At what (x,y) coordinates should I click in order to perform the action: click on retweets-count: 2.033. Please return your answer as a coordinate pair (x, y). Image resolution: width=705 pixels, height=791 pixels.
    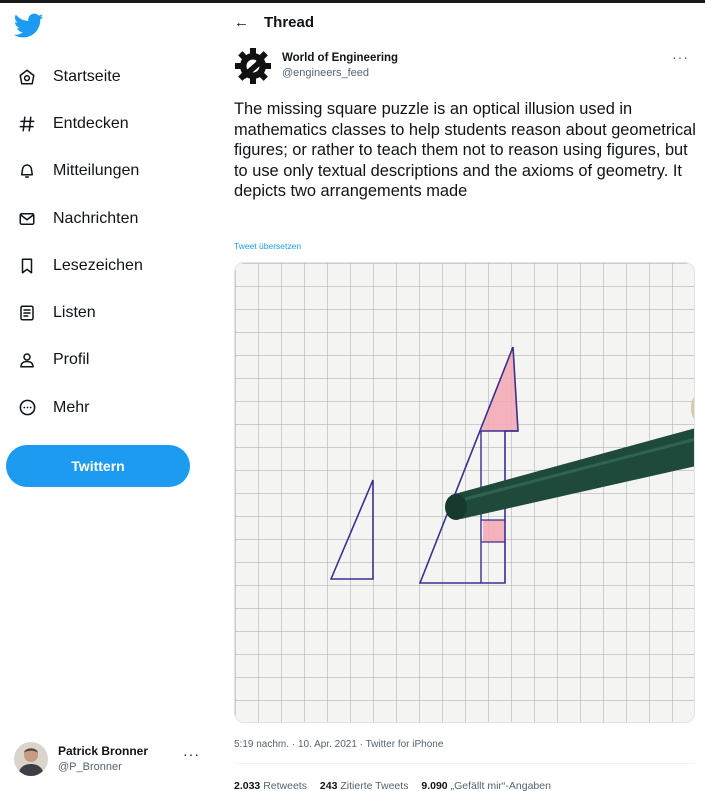
    Looking at the image, I should click on (247, 785).